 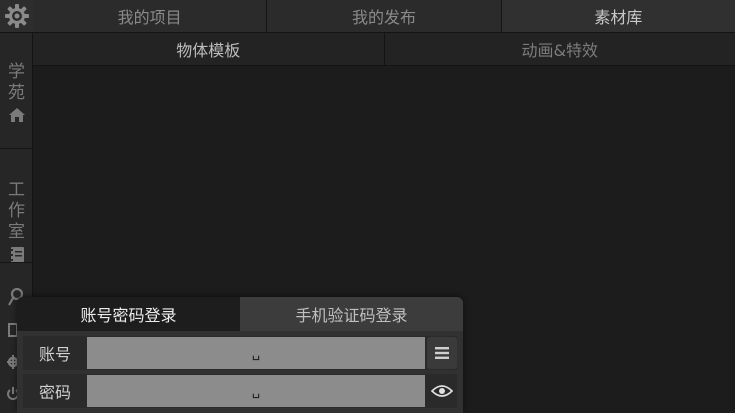 I want to click on sub-tab-bar: 物体模板 动画&特效, so click(x=384, y=49).